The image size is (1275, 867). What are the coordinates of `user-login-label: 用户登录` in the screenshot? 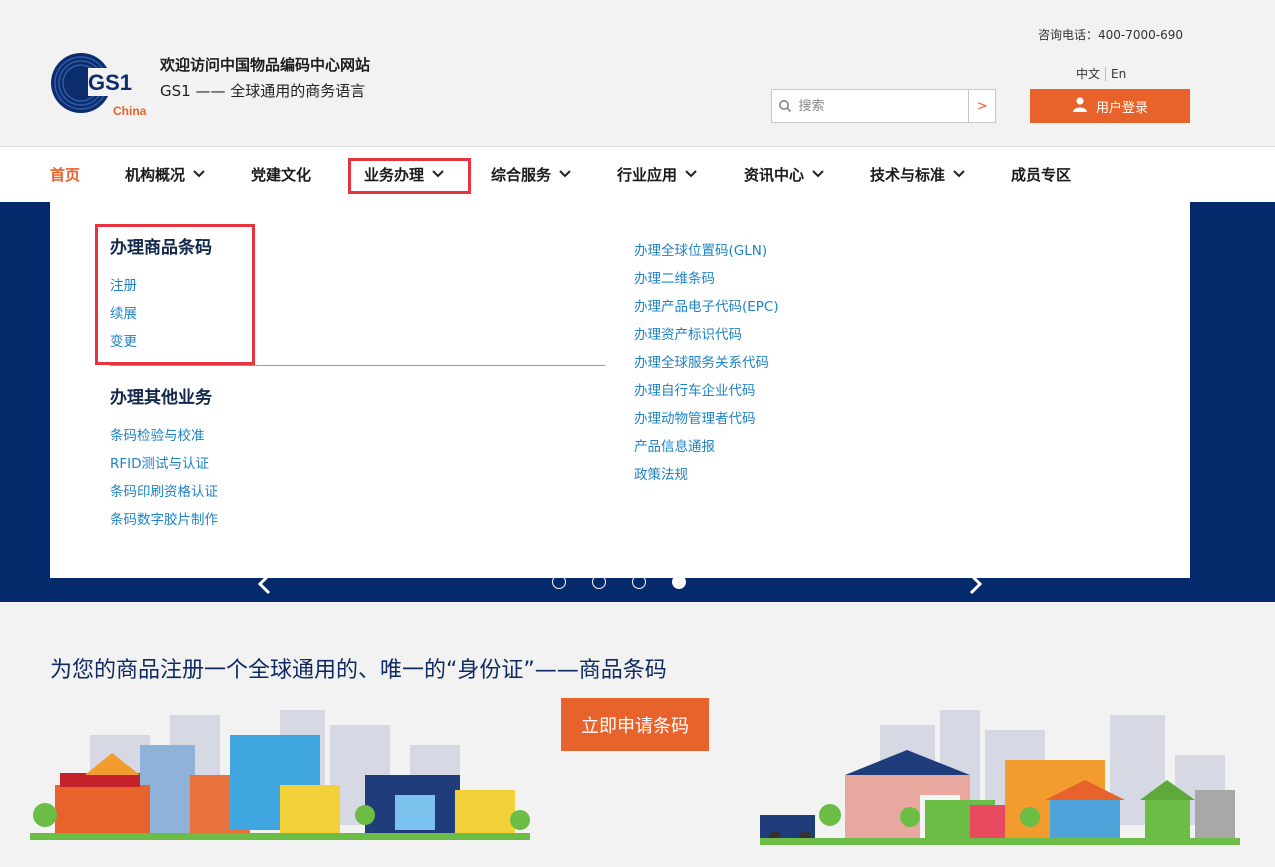 It's located at (1121, 108).